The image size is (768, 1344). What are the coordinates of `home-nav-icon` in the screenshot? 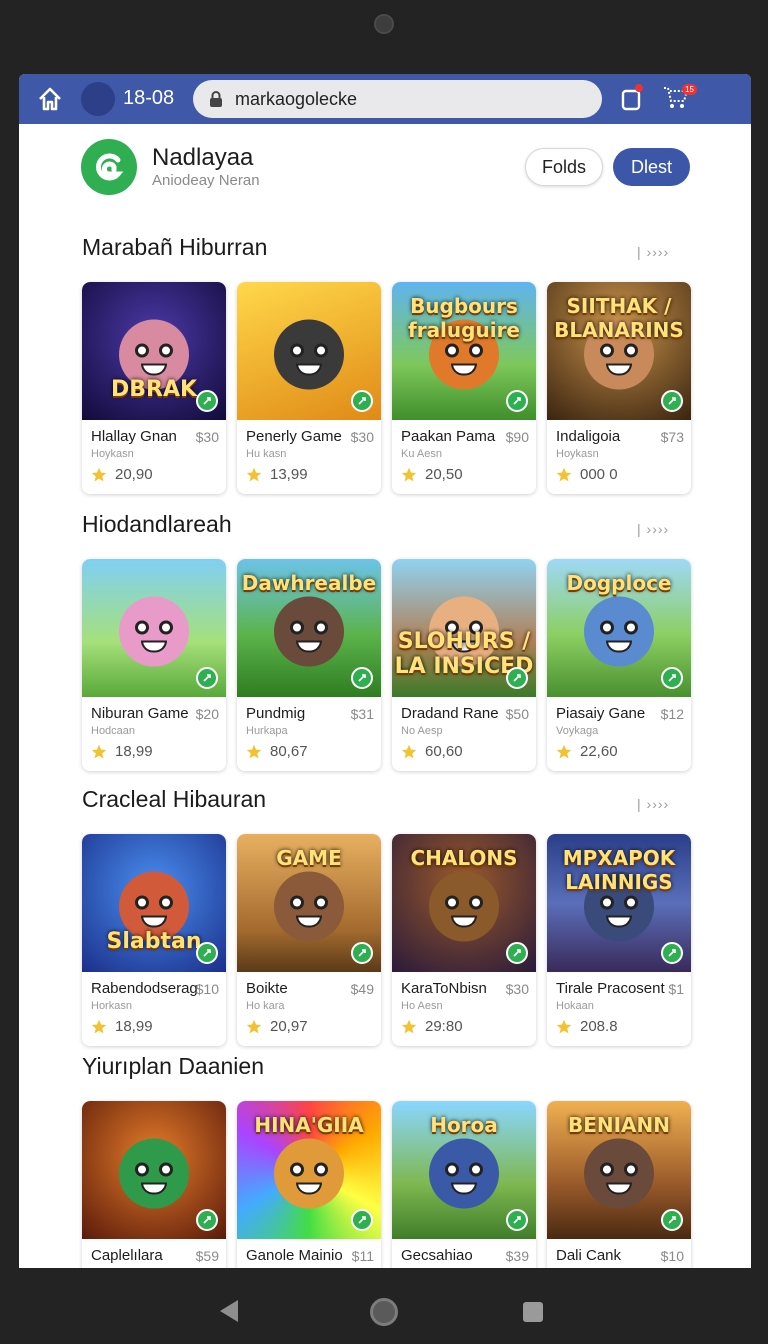 It's located at (384, 1312).